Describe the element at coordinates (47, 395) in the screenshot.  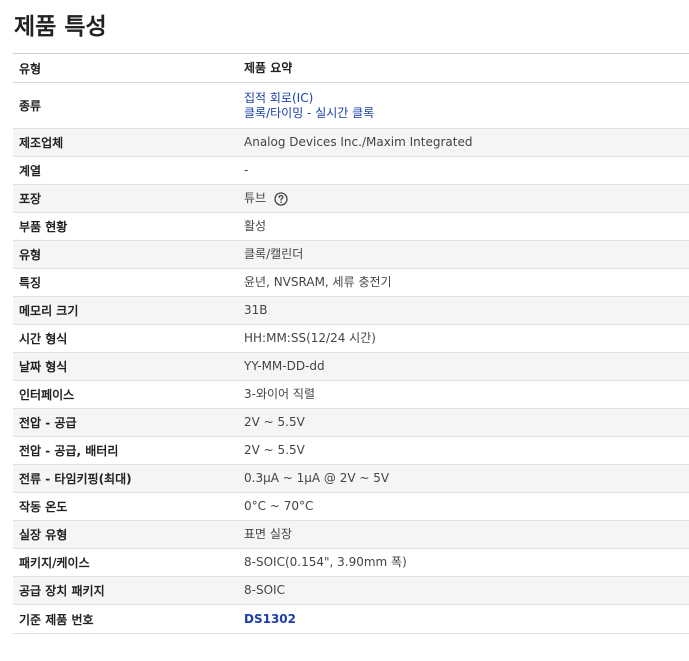
I see `row-label: 인터페이스` at that location.